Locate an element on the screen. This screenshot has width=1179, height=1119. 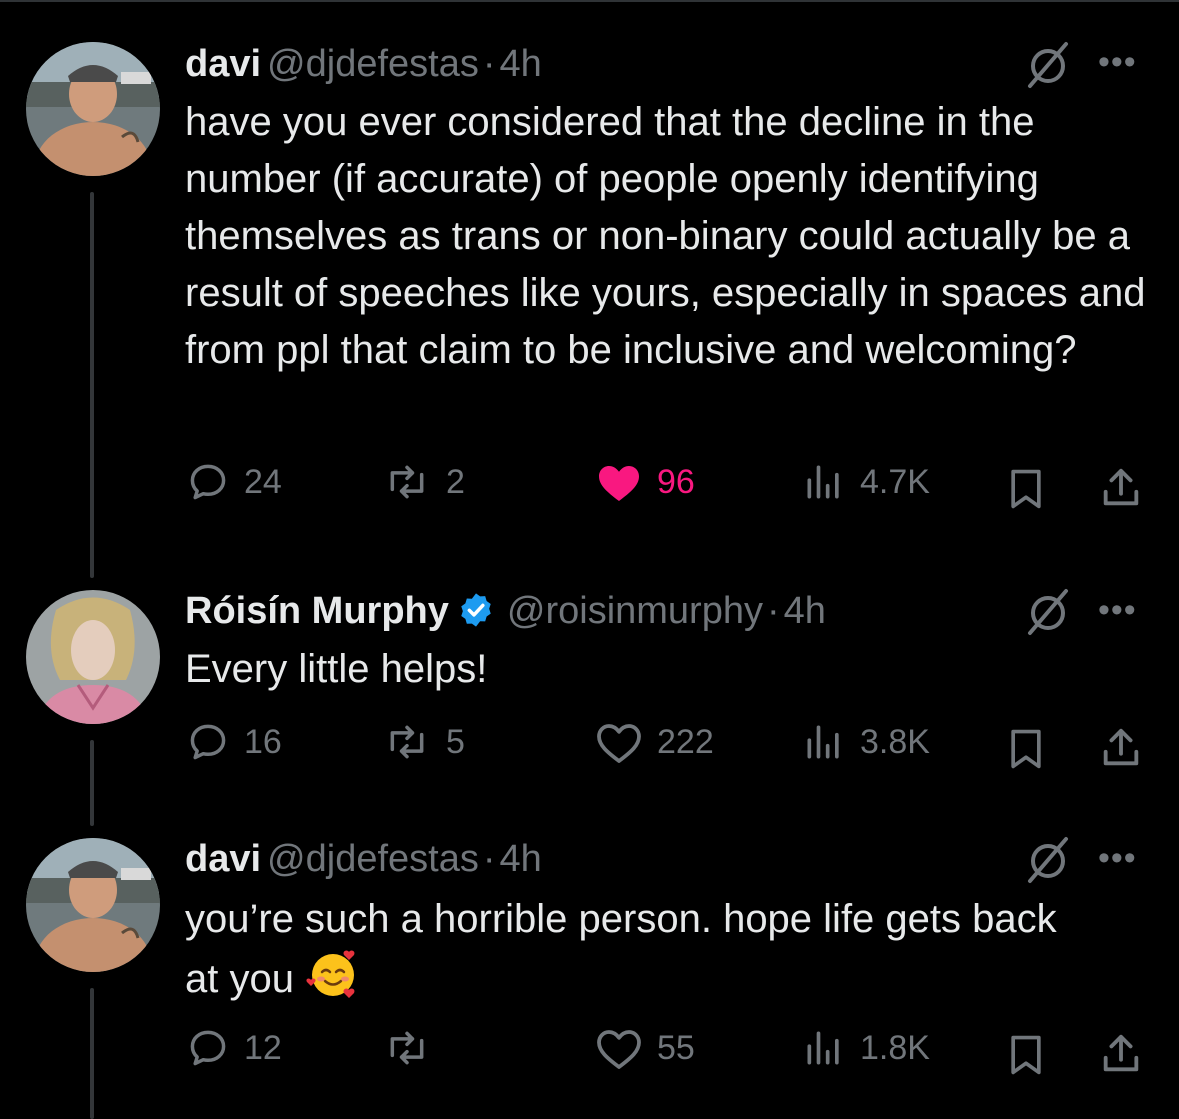
reply-count: 24 is located at coordinates (263, 481).